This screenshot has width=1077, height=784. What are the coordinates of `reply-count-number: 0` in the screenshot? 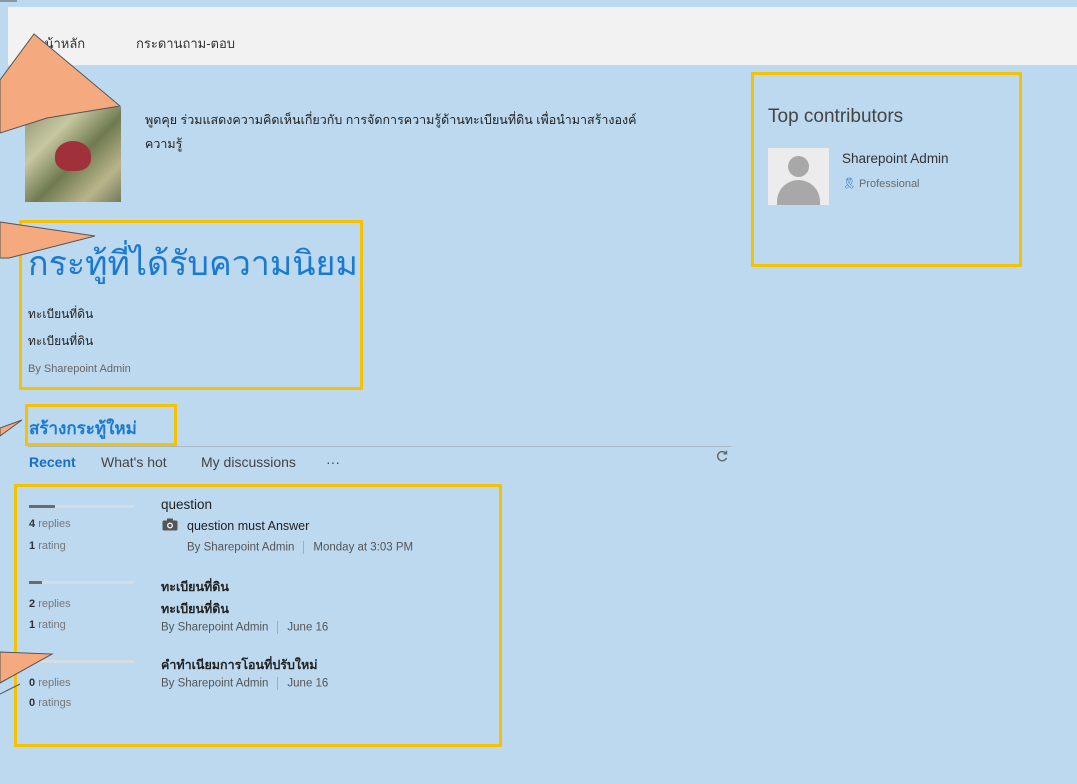 It's located at (32, 683).